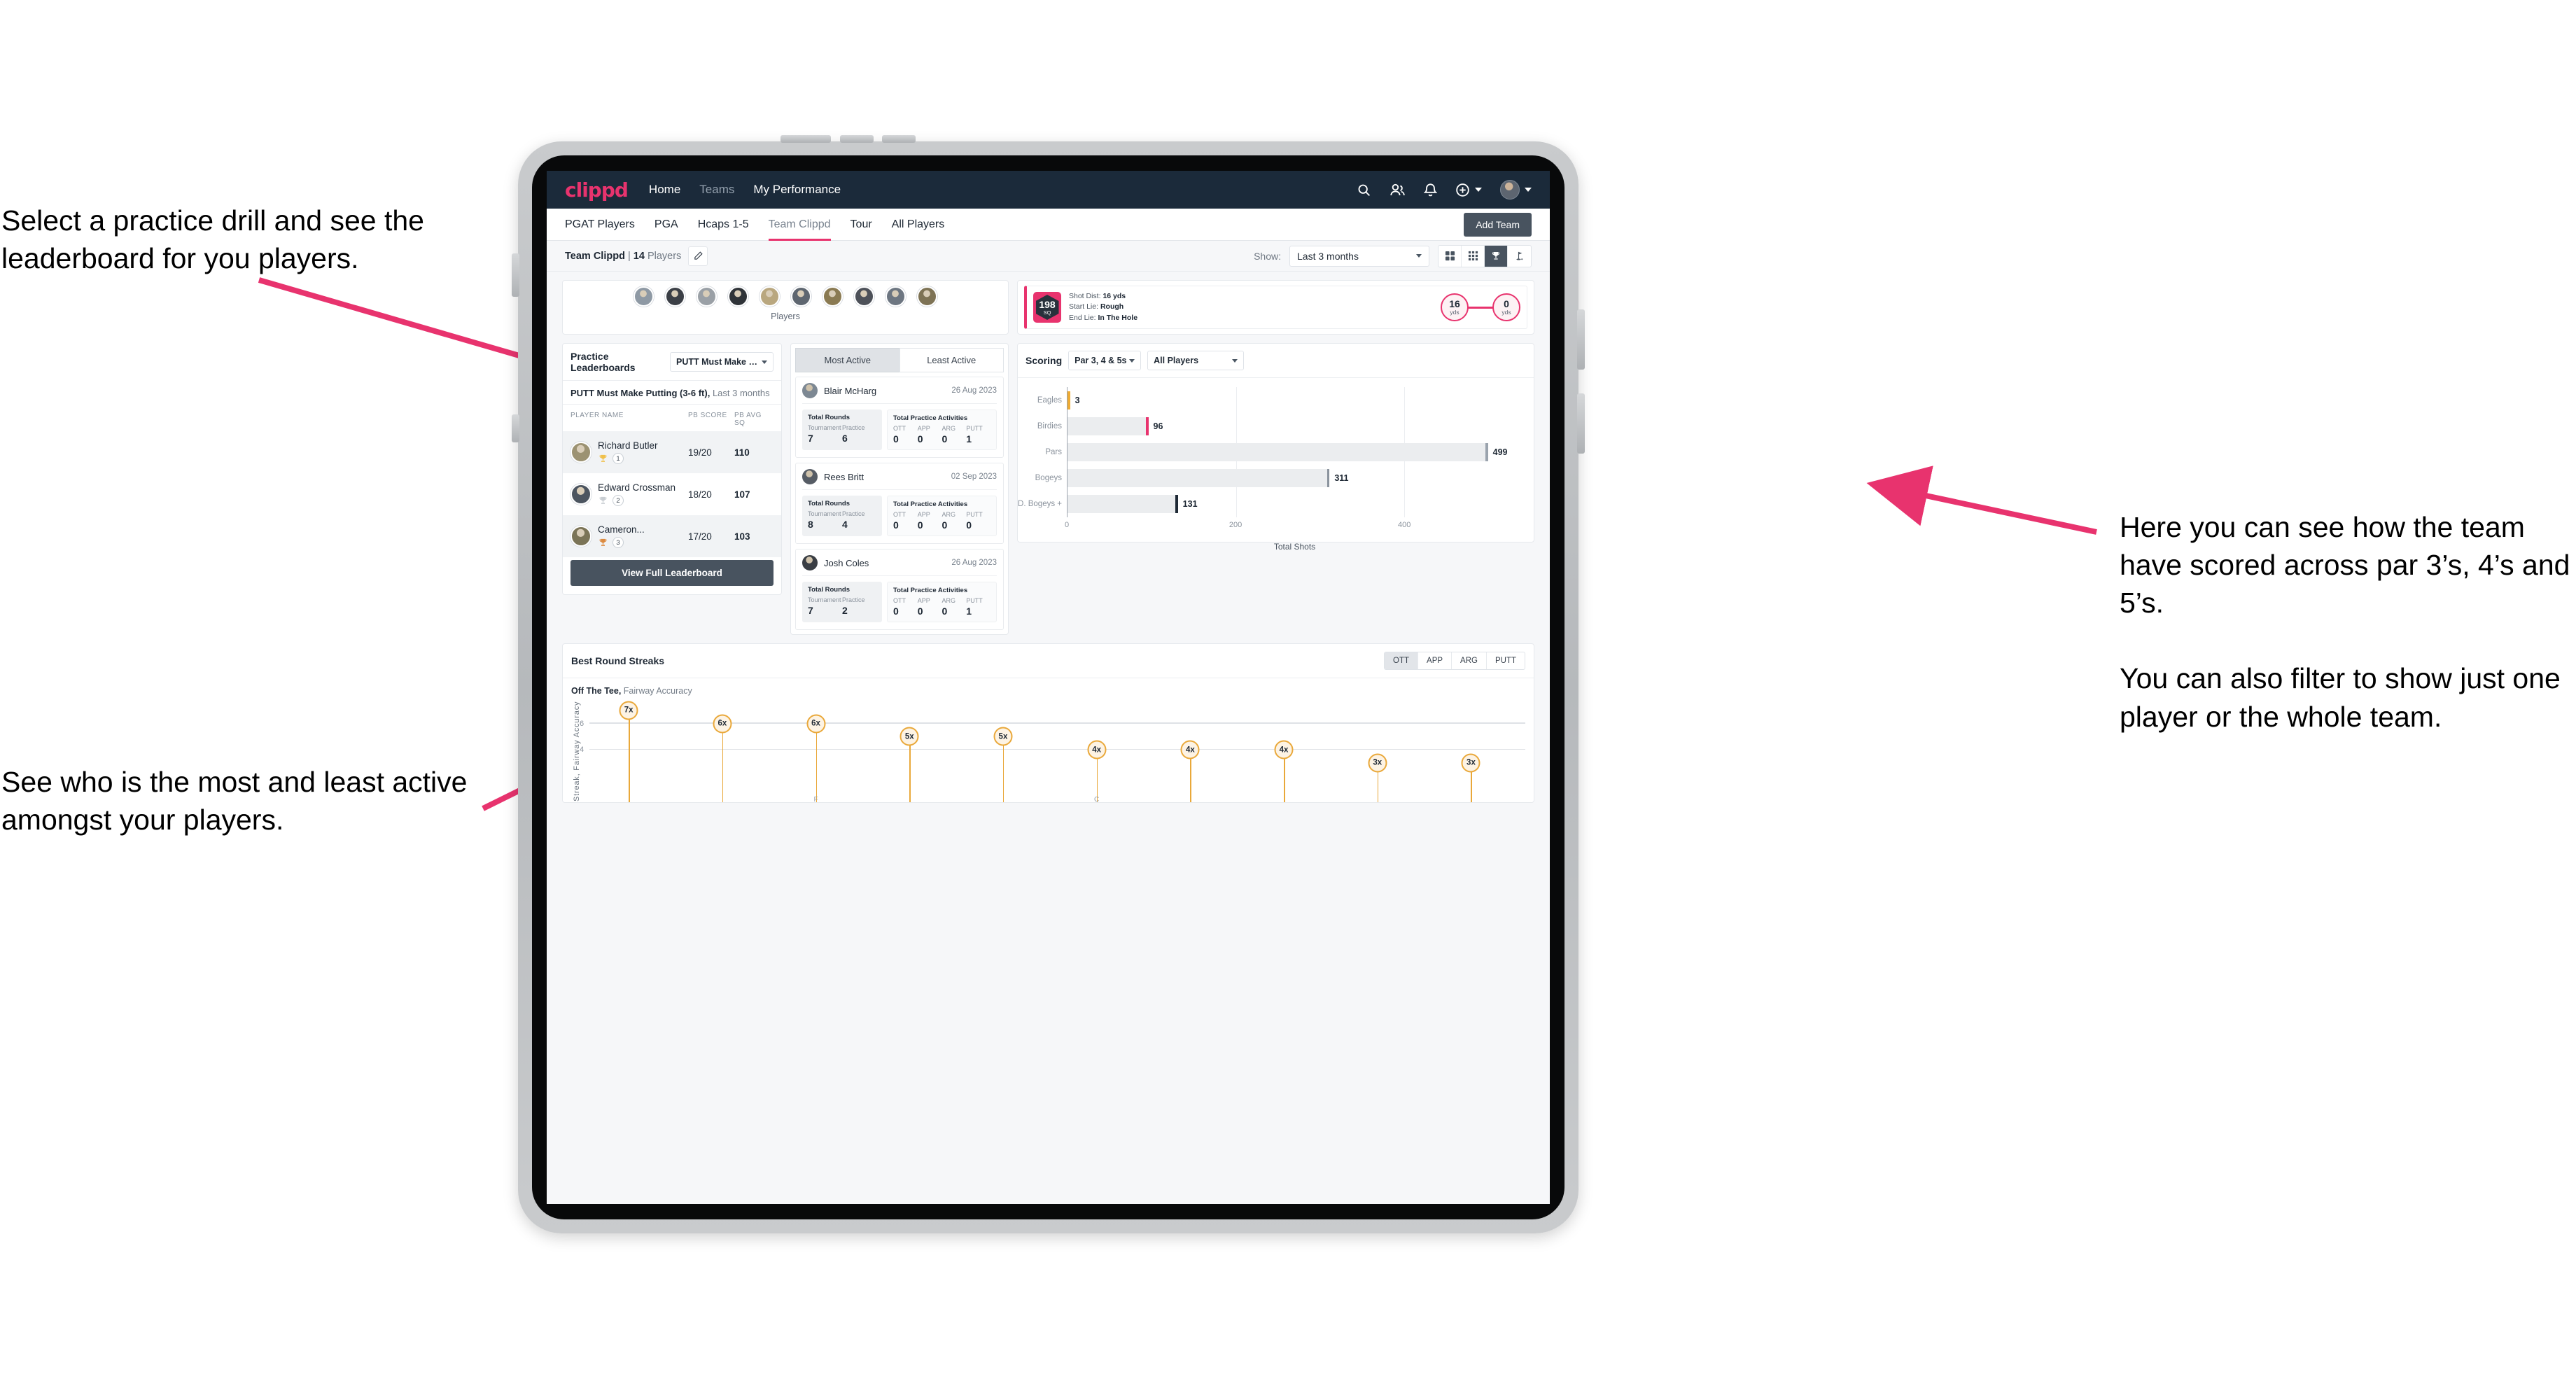 Image resolution: width=2576 pixels, height=1386 pixels. Describe the element at coordinates (861, 225) in the screenshot. I see `tab-tour: Tour` at that location.